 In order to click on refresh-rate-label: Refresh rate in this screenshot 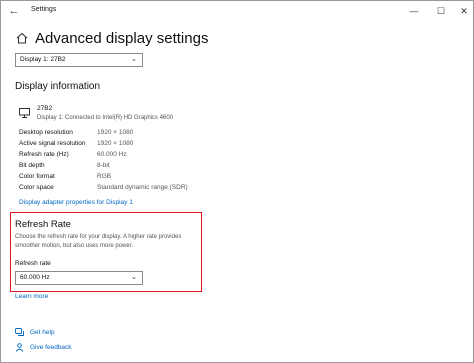, I will do `click(33, 263)`.